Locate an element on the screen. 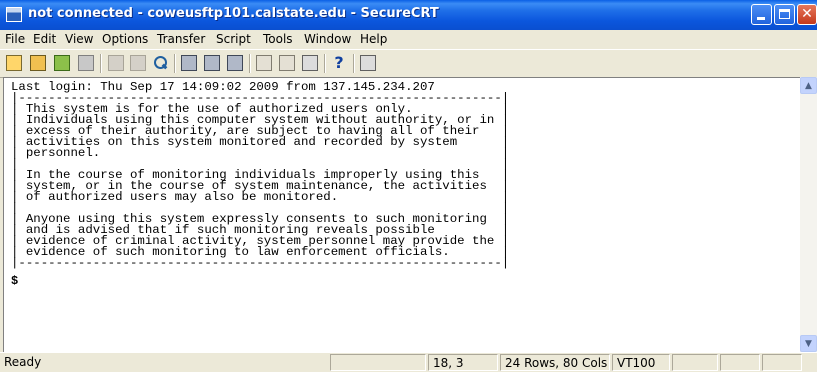  menu-help: Help is located at coordinates (373, 39).